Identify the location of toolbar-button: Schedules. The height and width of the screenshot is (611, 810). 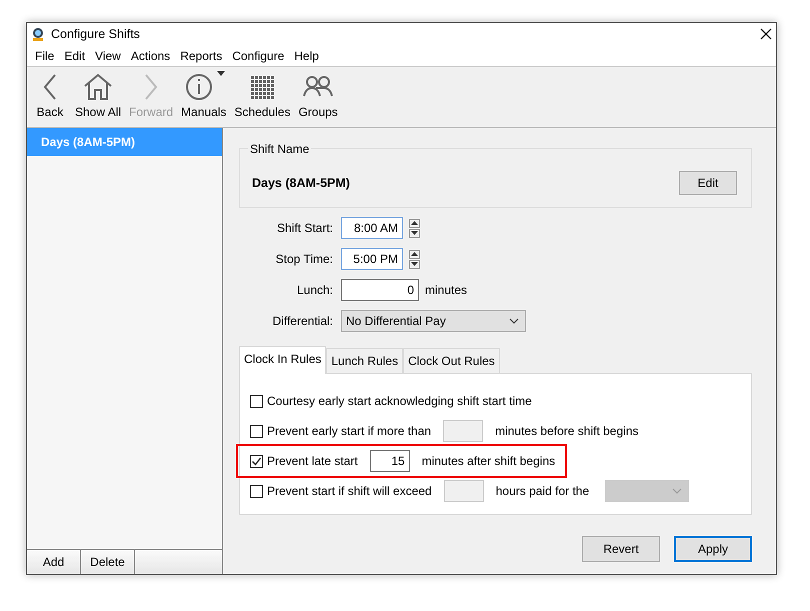
(262, 96).